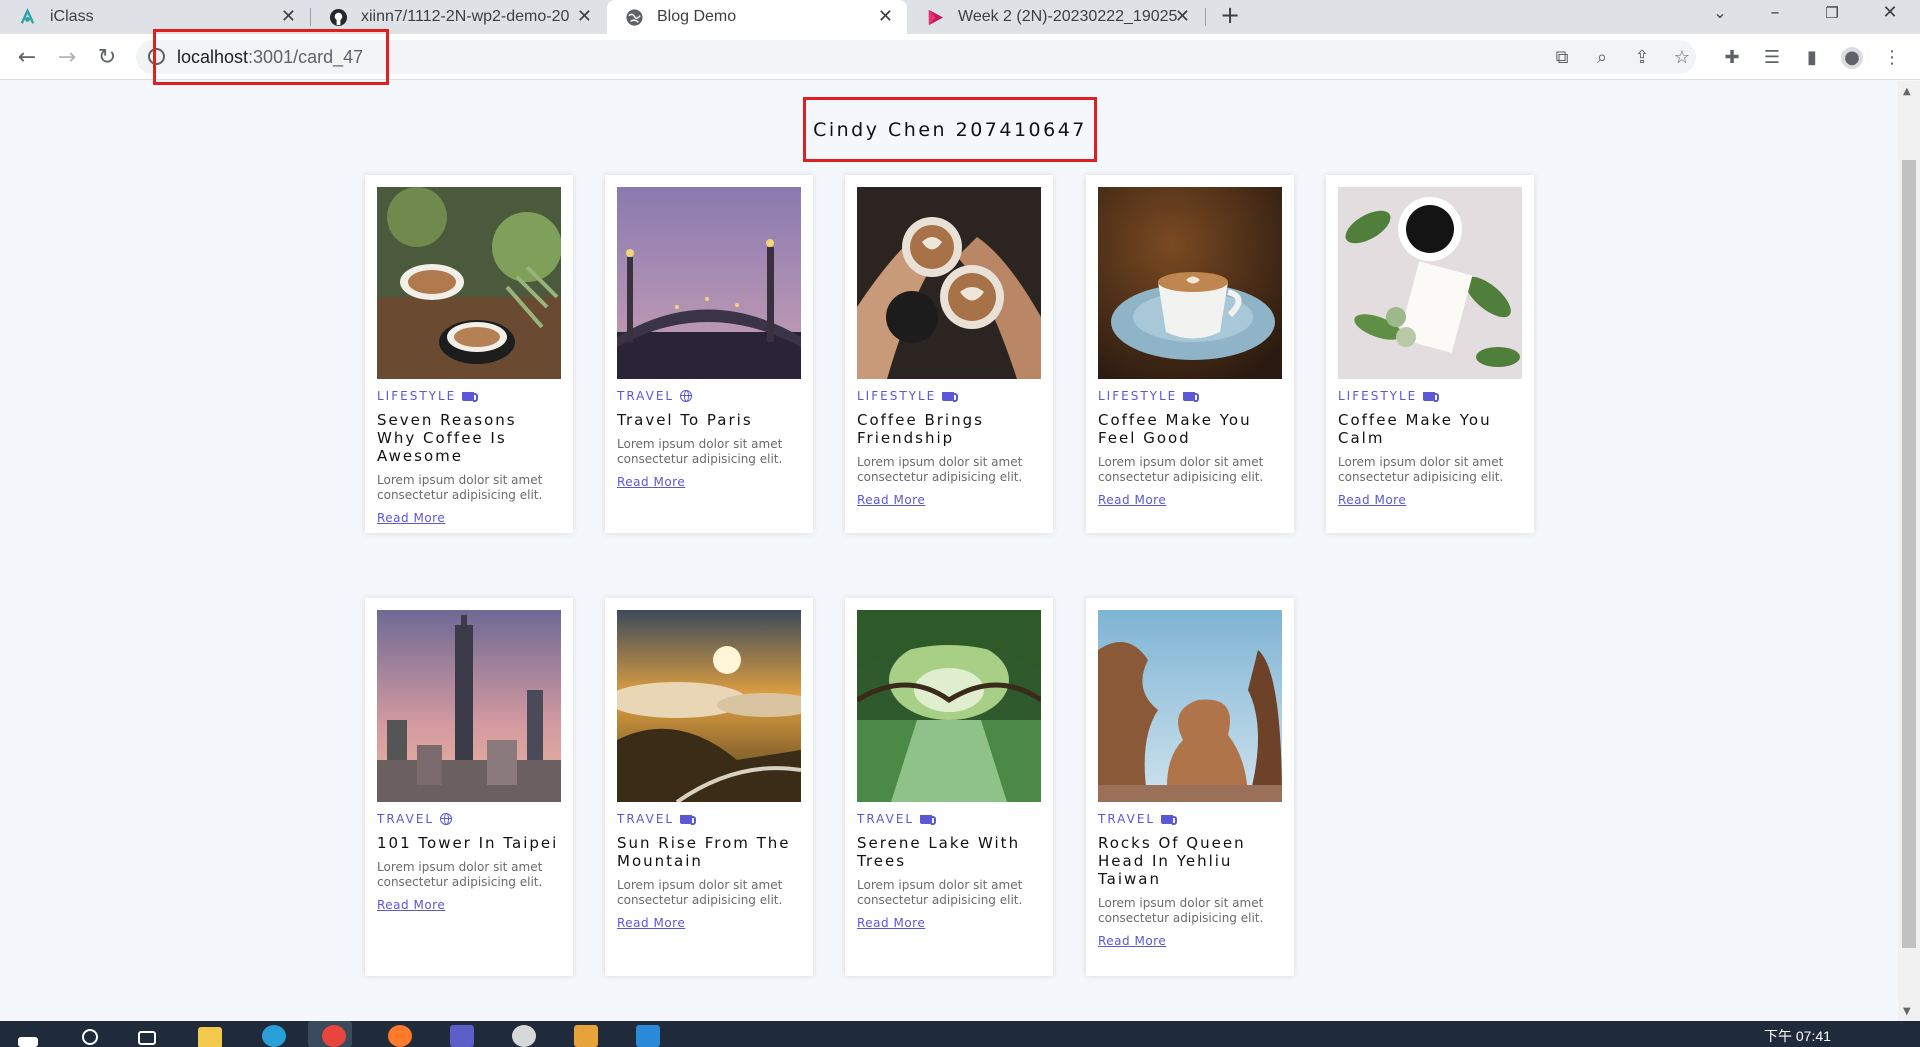 Image resolution: width=1920 pixels, height=1047 pixels. What do you see at coordinates (1909, 554) in the screenshot?
I see `scrollbar-thumb` at bounding box center [1909, 554].